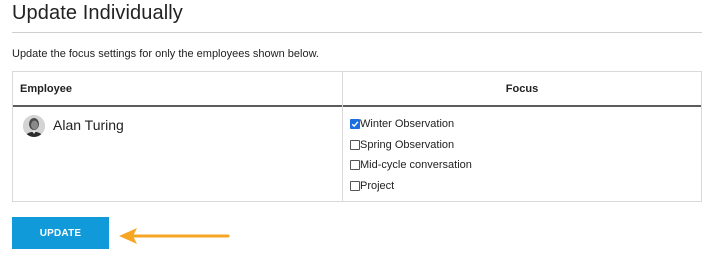 Image resolution: width=714 pixels, height=257 pixels. I want to click on checkbox-mid-cycle-conversation, so click(355, 165).